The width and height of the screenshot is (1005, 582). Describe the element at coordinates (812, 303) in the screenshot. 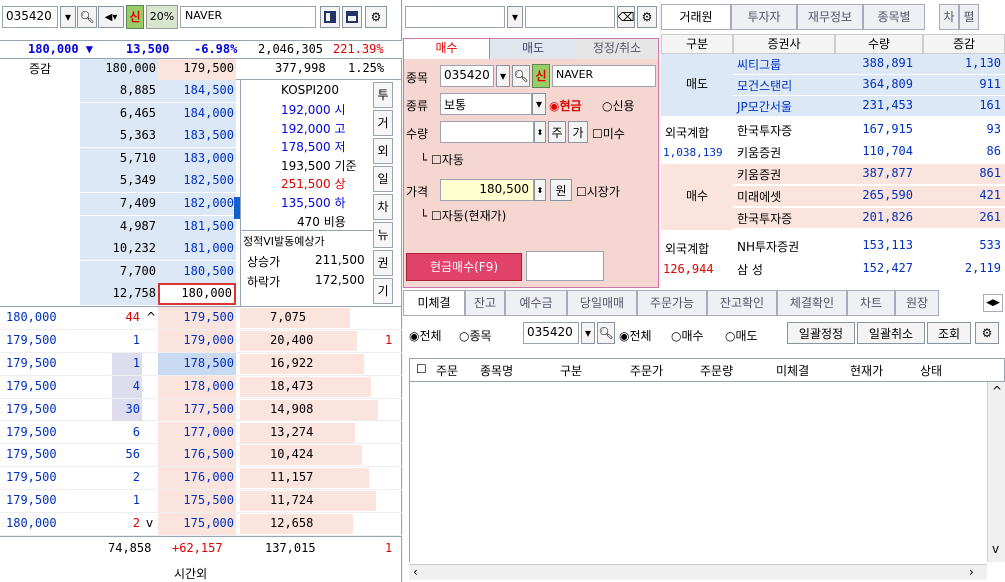

I see `positions-tab: 체결확인` at that location.